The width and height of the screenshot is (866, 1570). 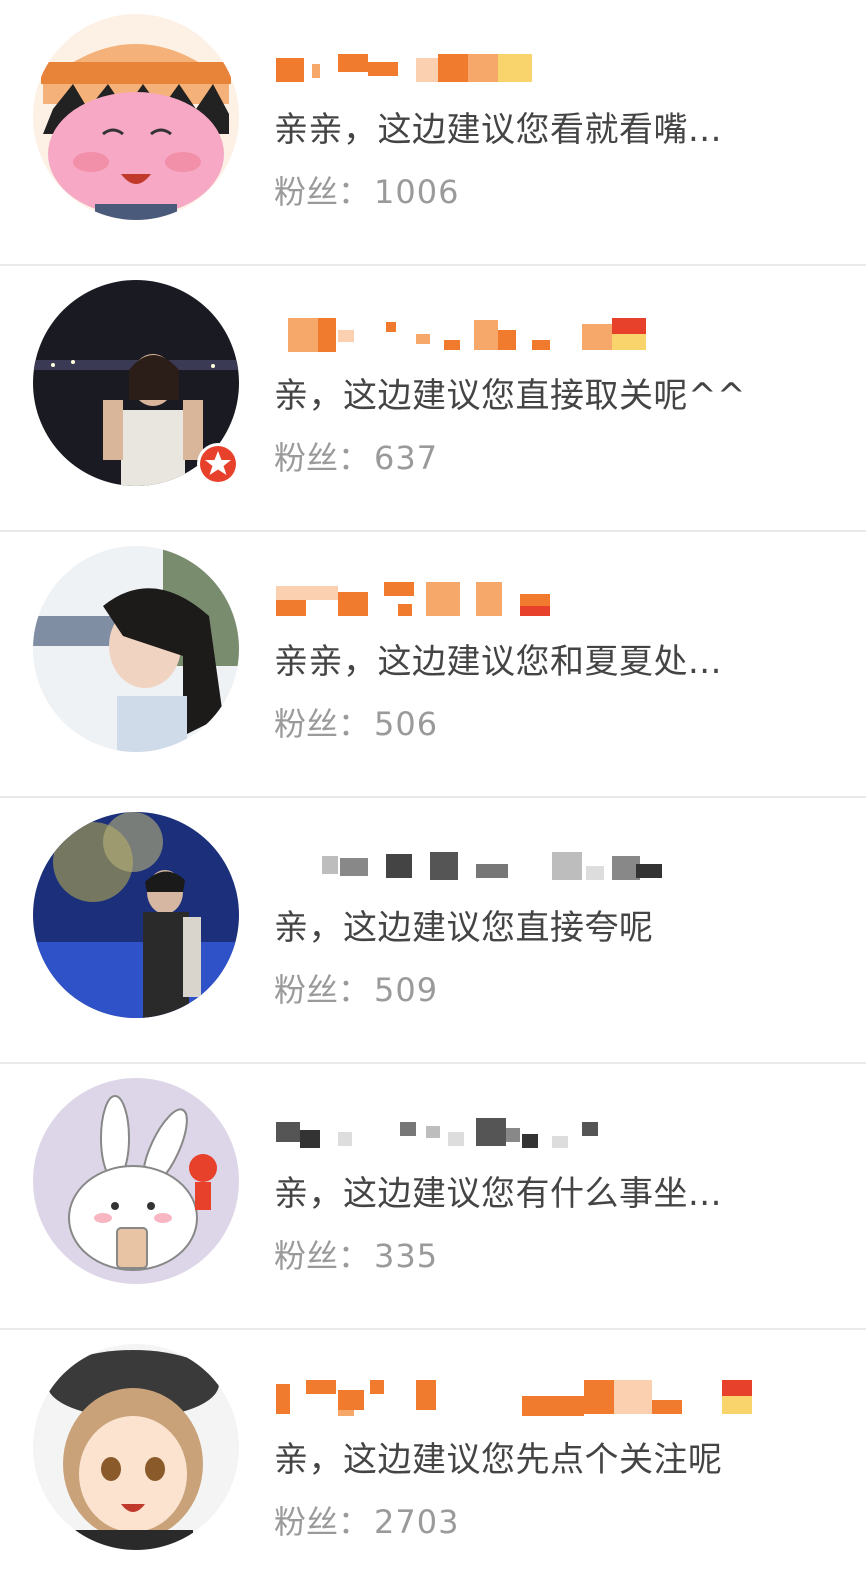 I want to click on fans-count: 粉丝： 637, so click(x=356, y=458).